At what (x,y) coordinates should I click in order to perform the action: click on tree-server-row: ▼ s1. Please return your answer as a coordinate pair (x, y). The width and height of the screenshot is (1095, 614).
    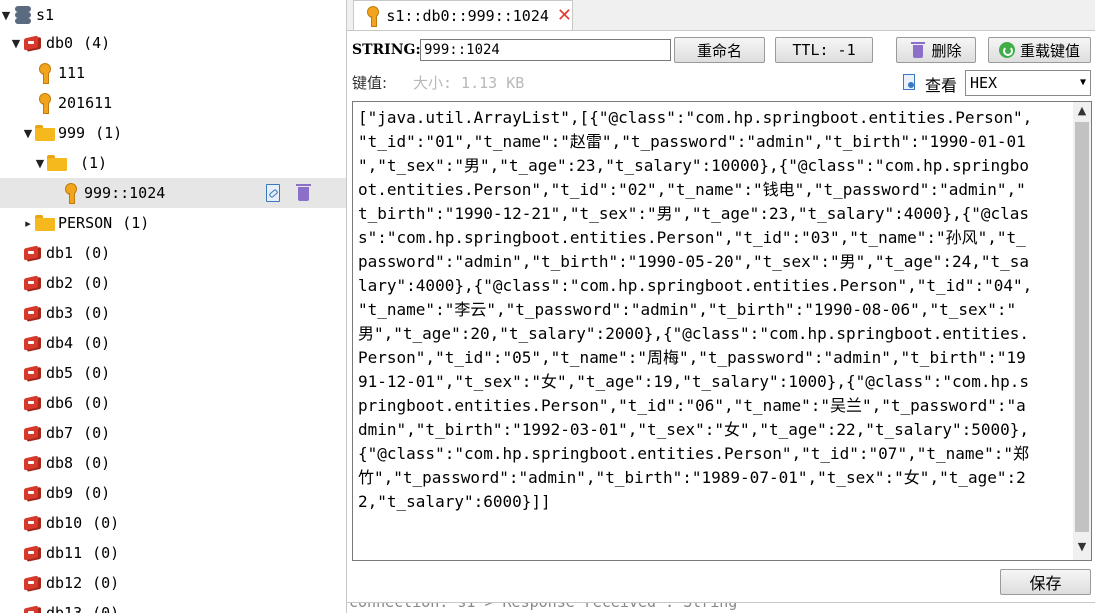
    Looking at the image, I should click on (173, 15).